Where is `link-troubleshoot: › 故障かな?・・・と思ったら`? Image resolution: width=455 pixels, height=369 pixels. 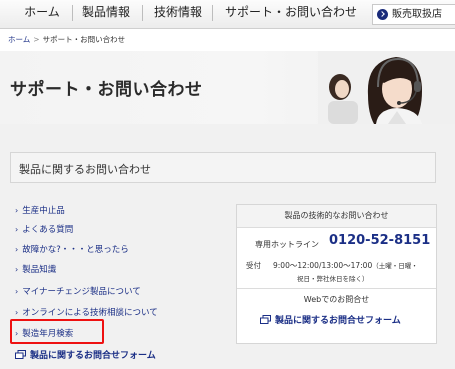
link-troubleshoot: › 故障かな?・・・と思ったら is located at coordinates (72, 249).